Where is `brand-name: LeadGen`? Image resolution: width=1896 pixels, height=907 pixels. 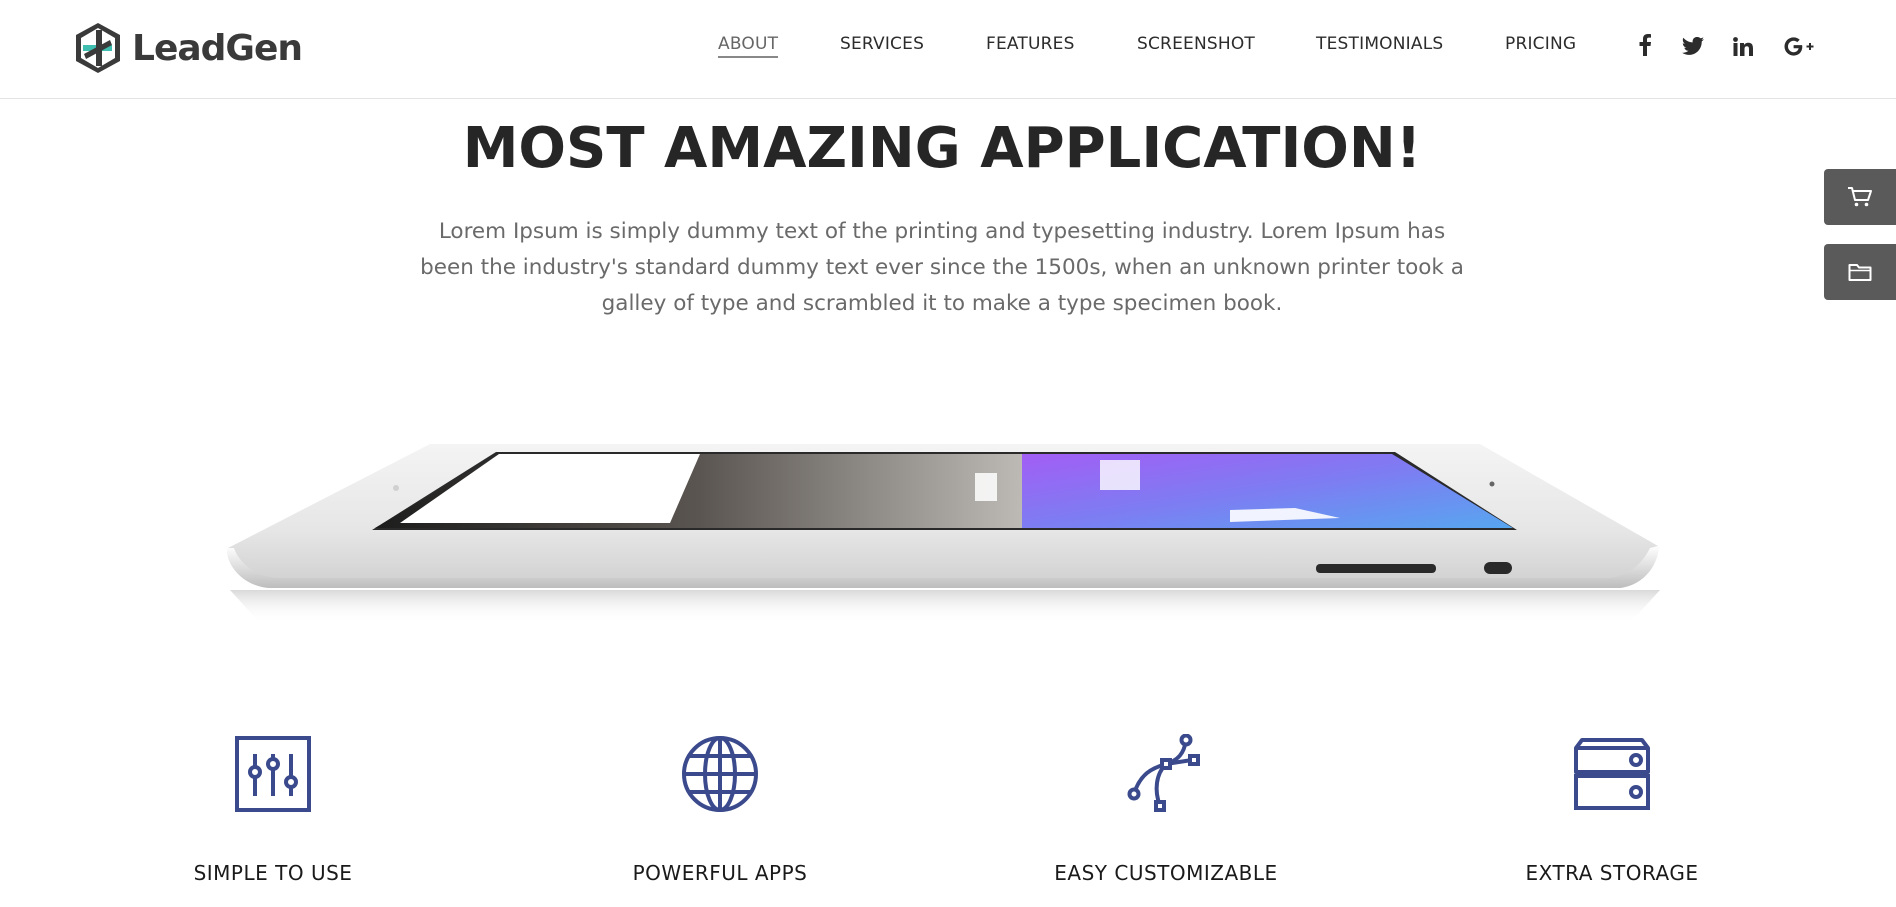 brand-name: LeadGen is located at coordinates (217, 48).